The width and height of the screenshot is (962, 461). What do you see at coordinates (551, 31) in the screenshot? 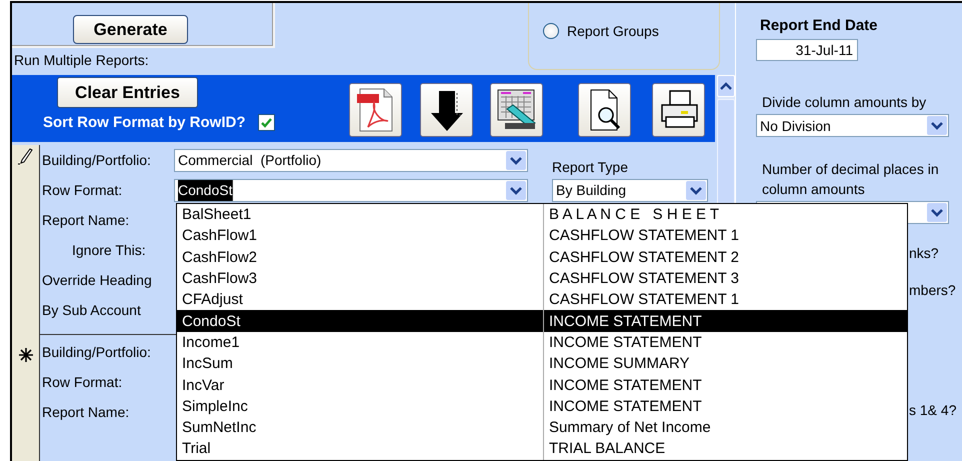
I see `radio-button` at bounding box center [551, 31].